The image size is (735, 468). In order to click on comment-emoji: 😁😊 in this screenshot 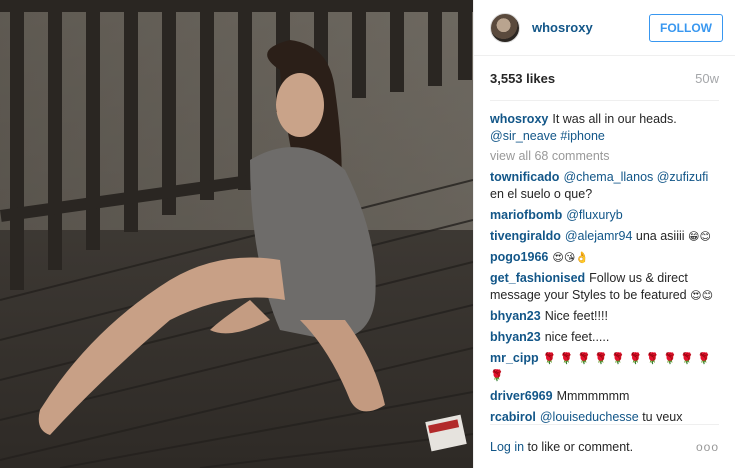, I will do `click(699, 236)`.